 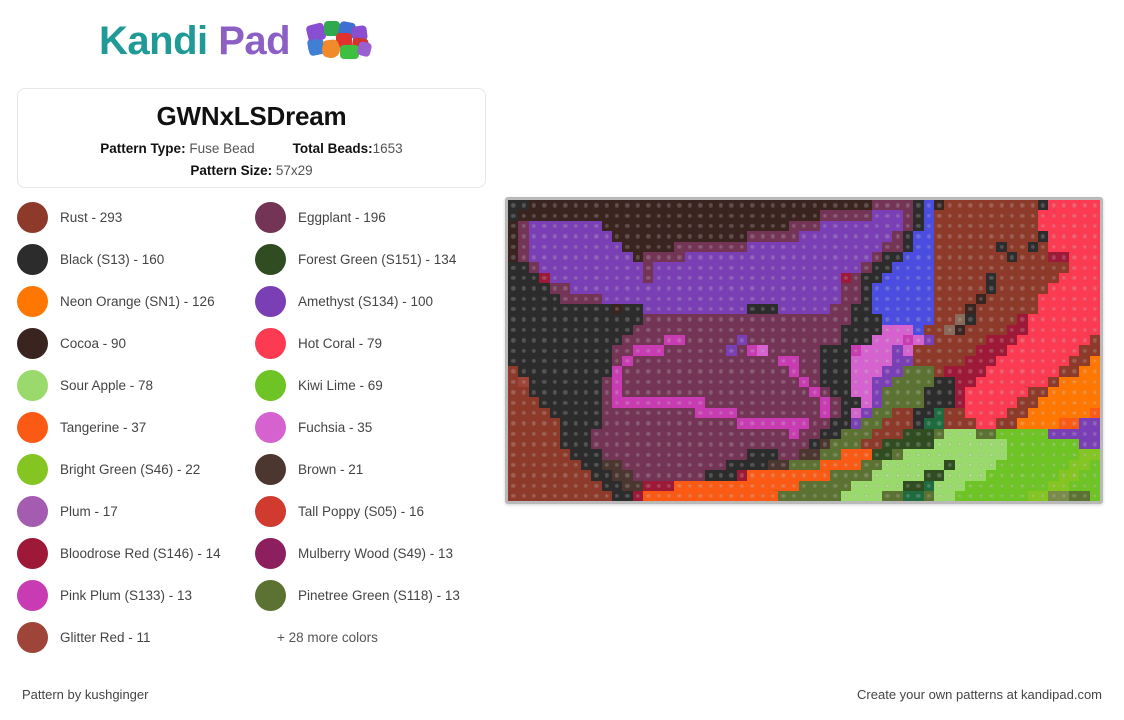 What do you see at coordinates (371, 427) in the screenshot?
I see `legend-item: Fuchsia - 35` at bounding box center [371, 427].